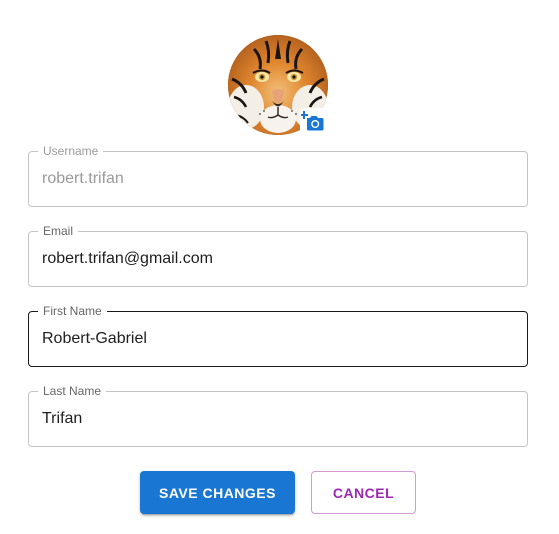  I want to click on username-field: Username, so click(278, 175).